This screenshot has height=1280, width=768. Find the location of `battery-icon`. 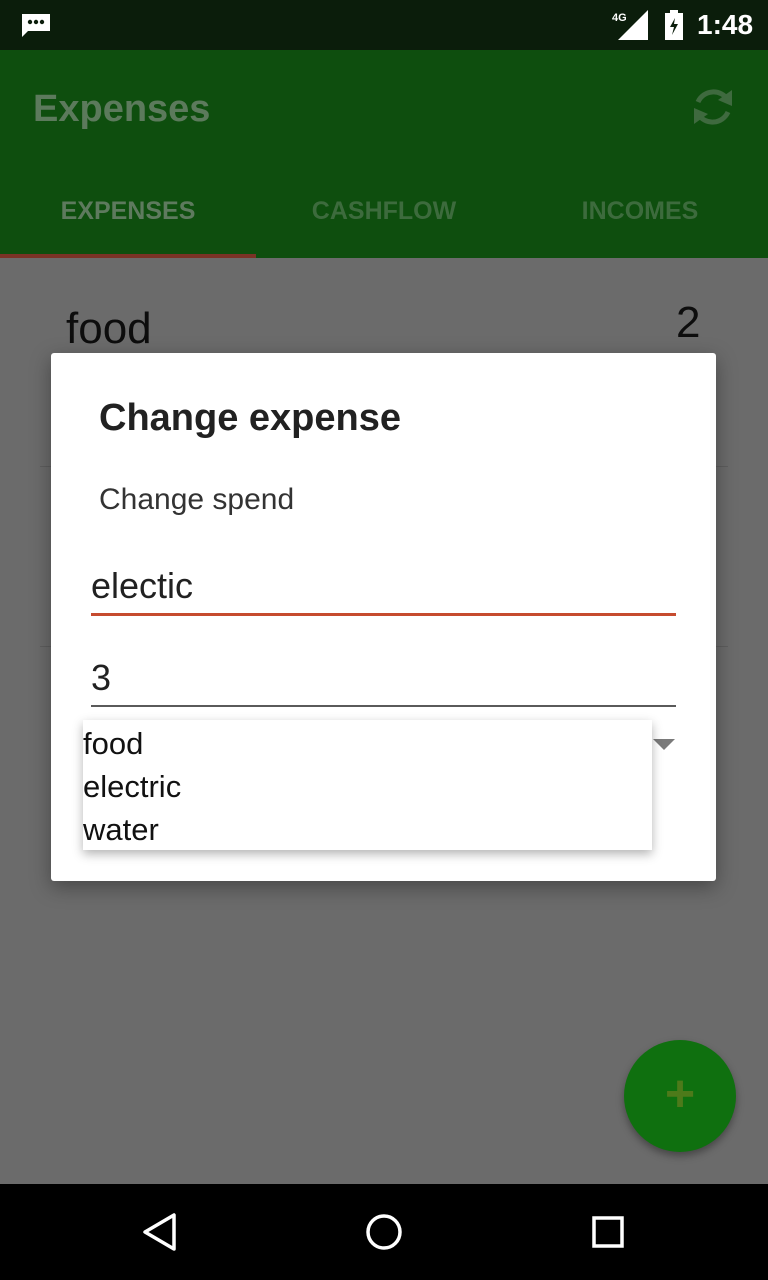

battery-icon is located at coordinates (674, 25).